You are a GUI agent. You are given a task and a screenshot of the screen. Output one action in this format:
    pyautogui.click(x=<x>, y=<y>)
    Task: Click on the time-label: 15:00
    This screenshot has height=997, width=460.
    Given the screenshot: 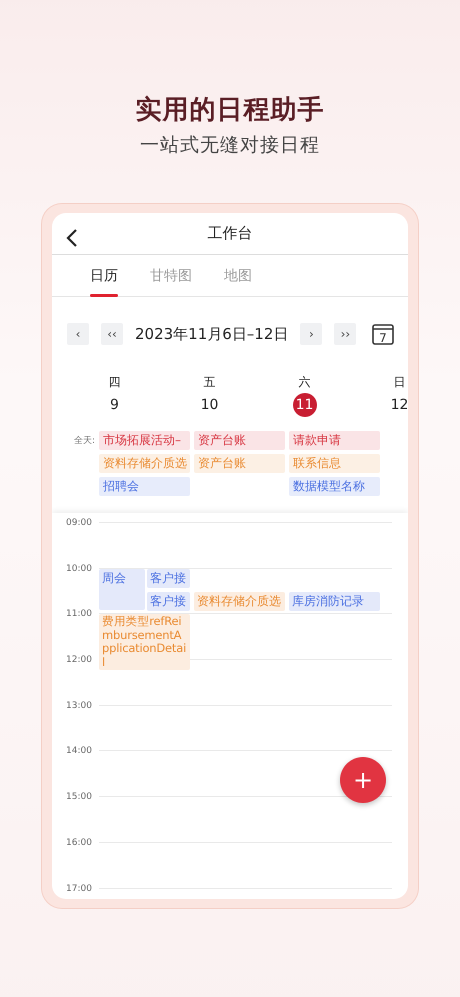 What is the action you would take?
    pyautogui.click(x=79, y=797)
    